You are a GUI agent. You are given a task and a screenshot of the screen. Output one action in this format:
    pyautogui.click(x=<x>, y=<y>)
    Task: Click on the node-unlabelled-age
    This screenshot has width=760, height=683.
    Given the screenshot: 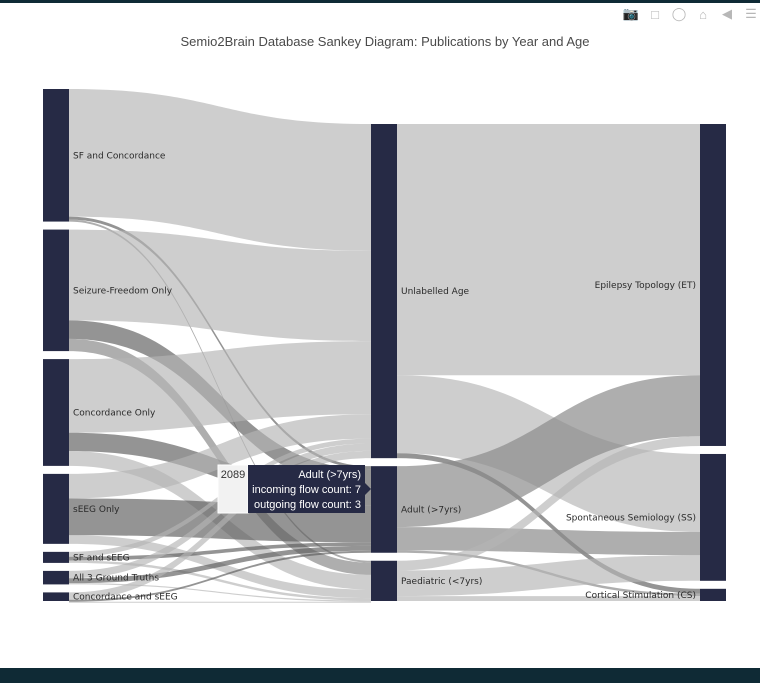 What is the action you would take?
    pyautogui.click(x=384, y=291)
    